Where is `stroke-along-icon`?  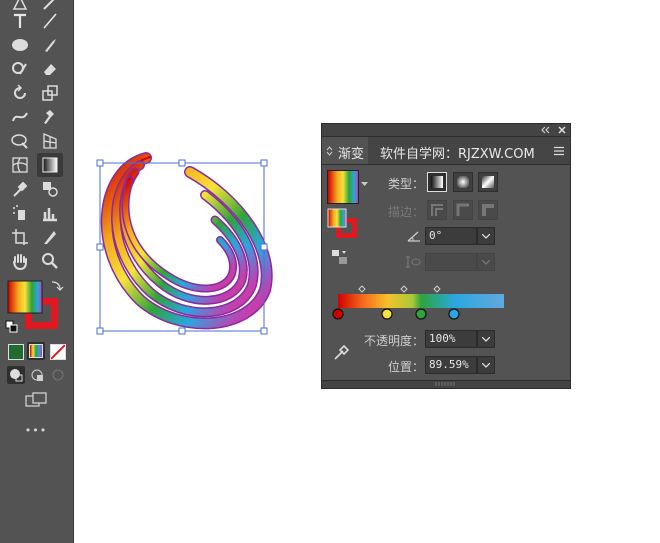
stroke-along-icon is located at coordinates (462, 209).